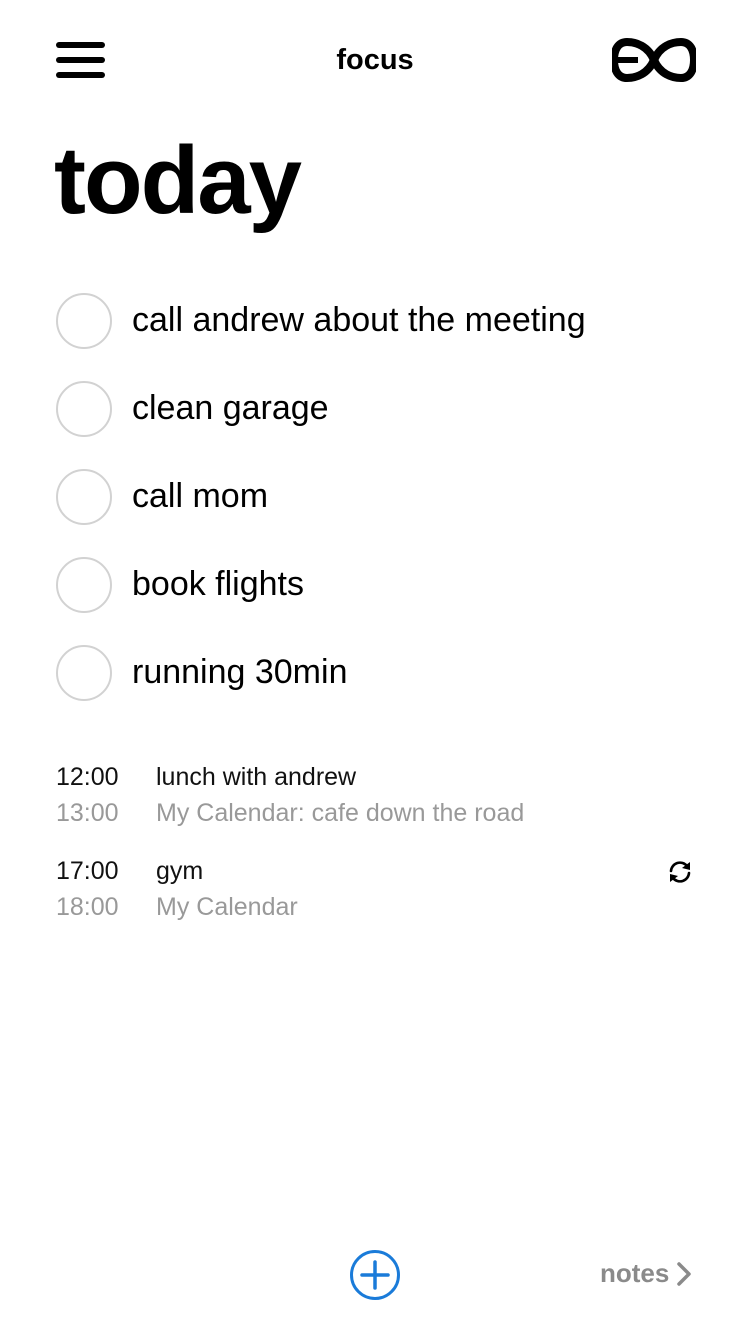 This screenshot has width=750, height=1334. What do you see at coordinates (256, 777) in the screenshot?
I see `event-title: lunch with andrew` at bounding box center [256, 777].